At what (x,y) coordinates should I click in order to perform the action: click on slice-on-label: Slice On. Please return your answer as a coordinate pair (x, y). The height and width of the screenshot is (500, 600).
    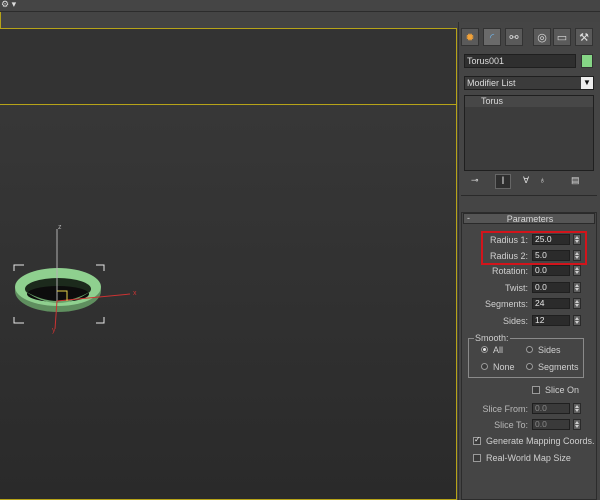
    Looking at the image, I should click on (562, 390).